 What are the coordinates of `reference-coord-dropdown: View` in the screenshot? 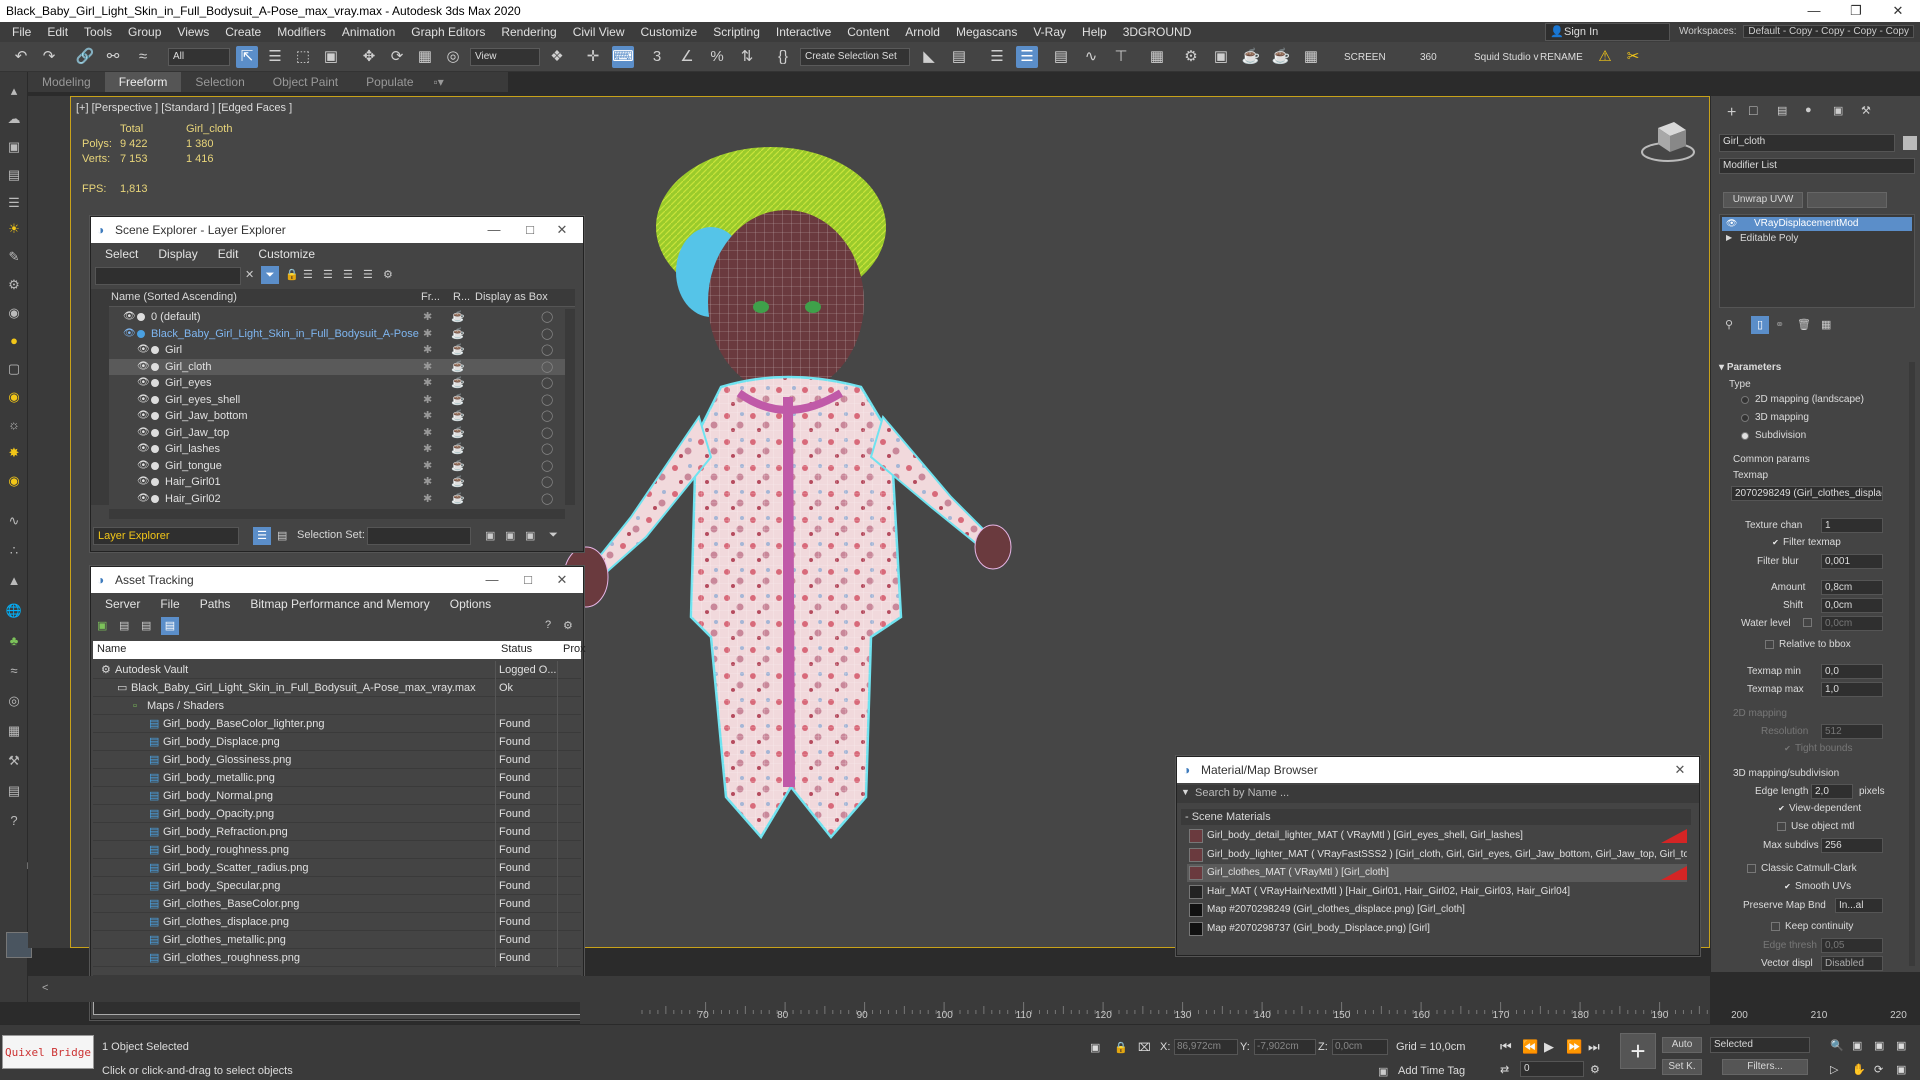 It's located at (505, 57).